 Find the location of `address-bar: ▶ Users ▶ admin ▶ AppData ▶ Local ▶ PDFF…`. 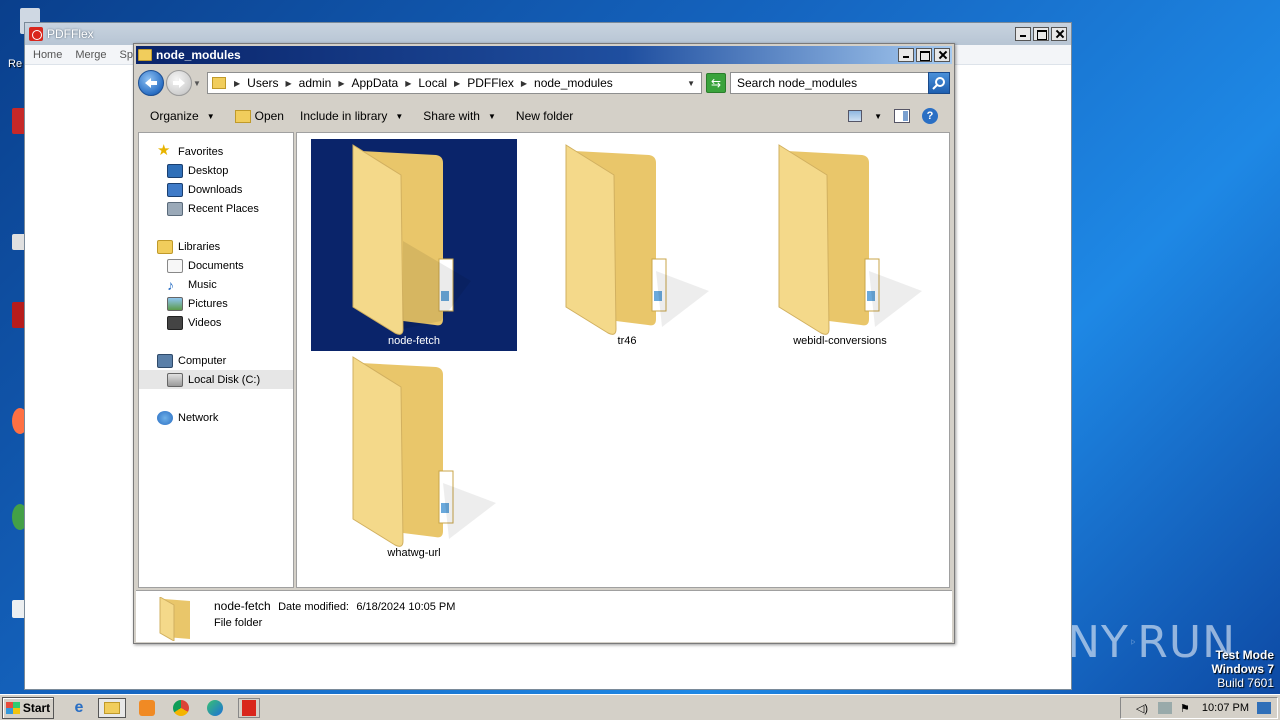

address-bar: ▶ Users ▶ admin ▶ AppData ▶ Local ▶ PDFF… is located at coordinates (454, 83).